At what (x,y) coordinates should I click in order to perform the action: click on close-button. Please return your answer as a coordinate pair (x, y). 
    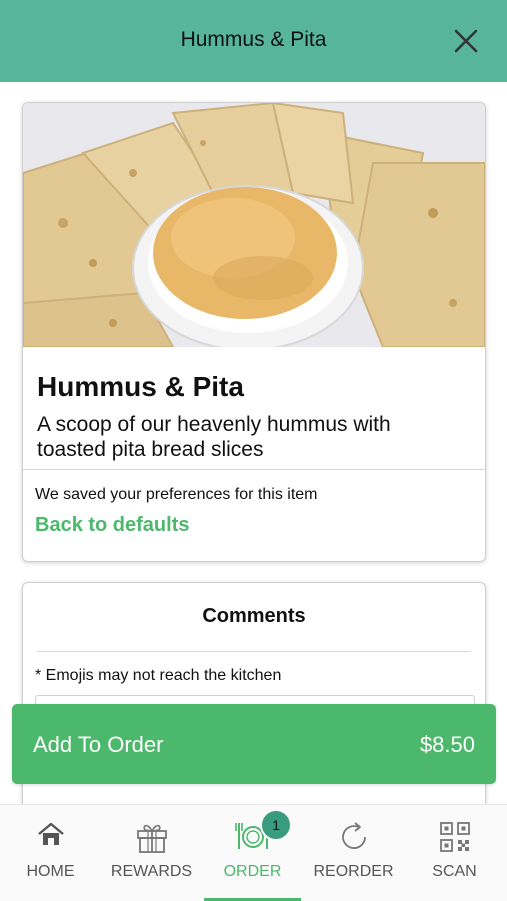
    Looking at the image, I should click on (466, 41).